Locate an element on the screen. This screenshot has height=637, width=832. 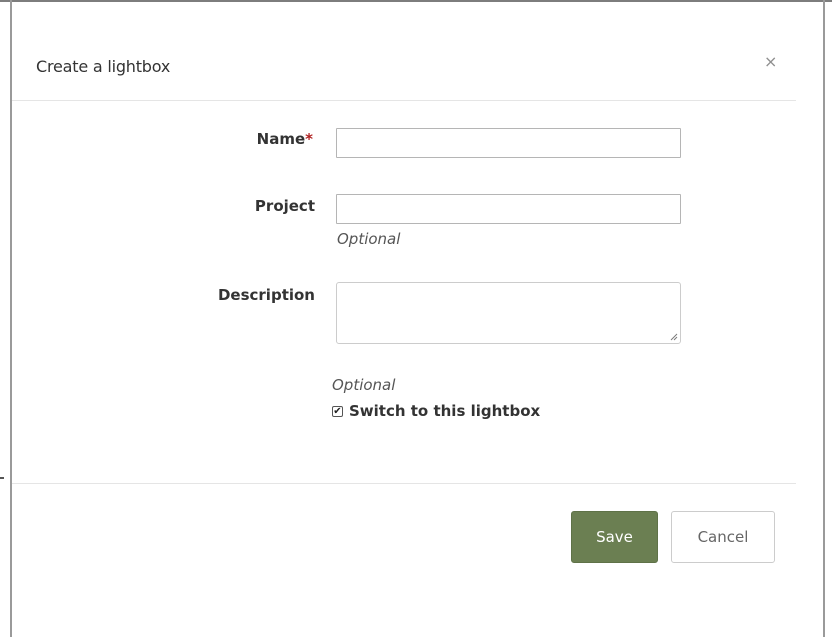
name-label: Name* is located at coordinates (265, 139).